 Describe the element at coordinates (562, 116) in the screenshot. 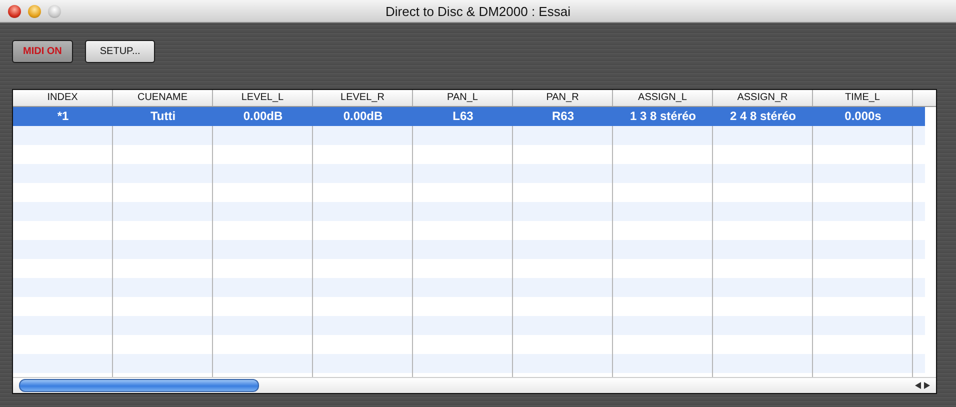

I see `table-cell-text: R63` at that location.